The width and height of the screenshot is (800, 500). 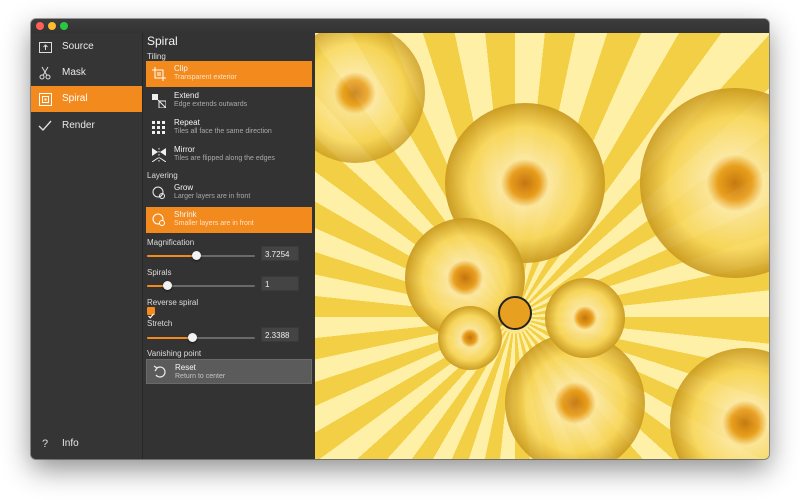 I want to click on vanishing-point-handle, so click(x=515, y=313).